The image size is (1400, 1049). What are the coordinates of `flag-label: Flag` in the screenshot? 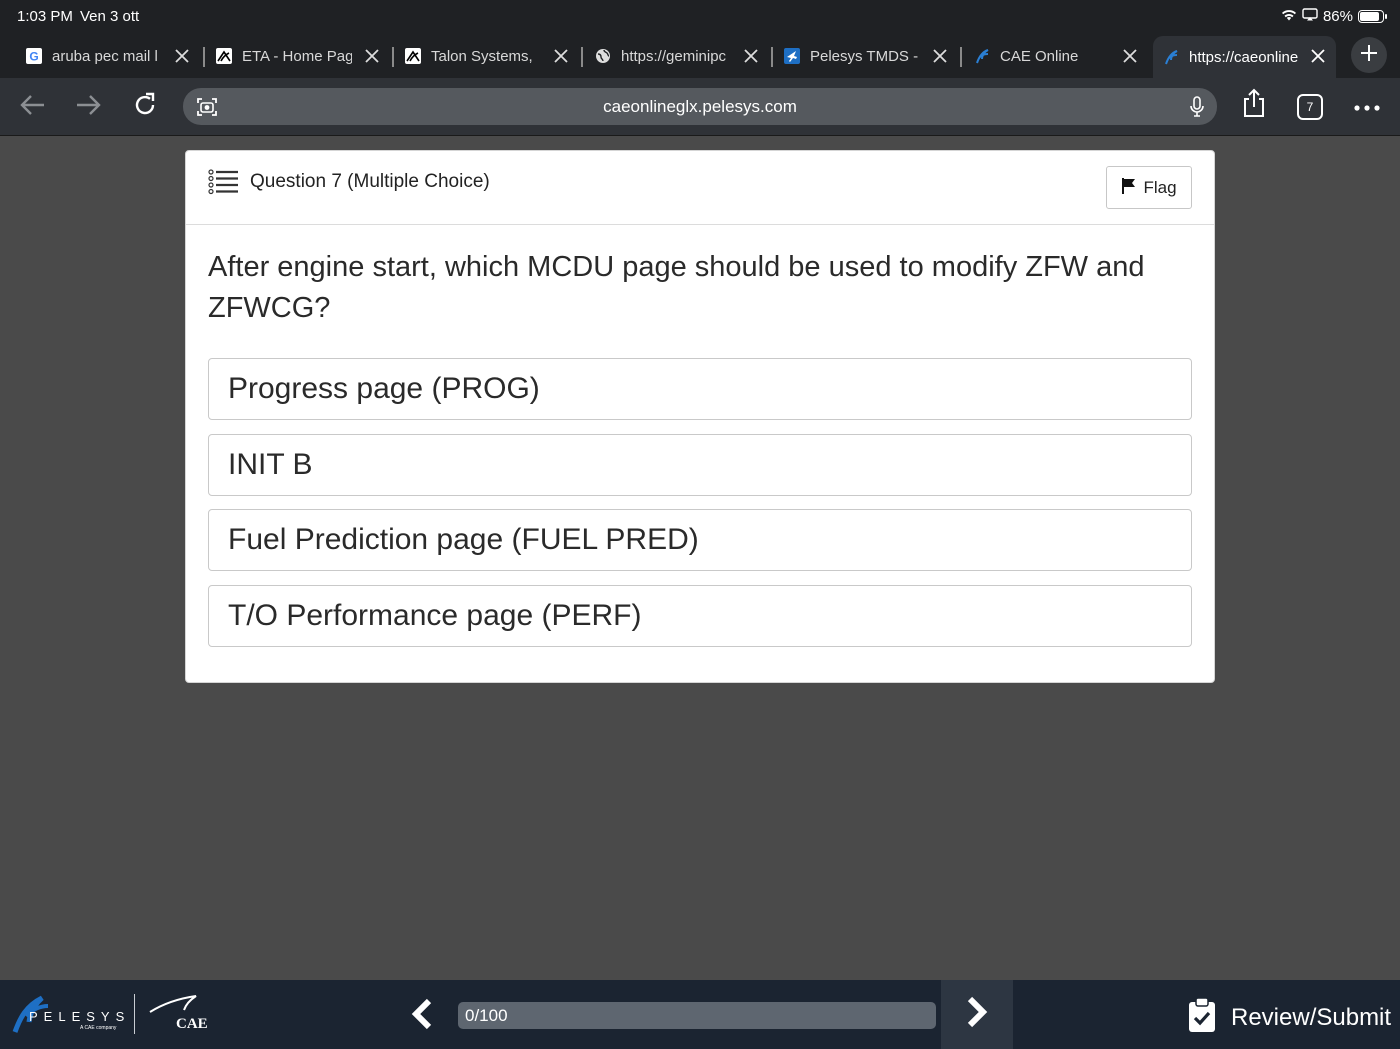 It's located at (1160, 187).